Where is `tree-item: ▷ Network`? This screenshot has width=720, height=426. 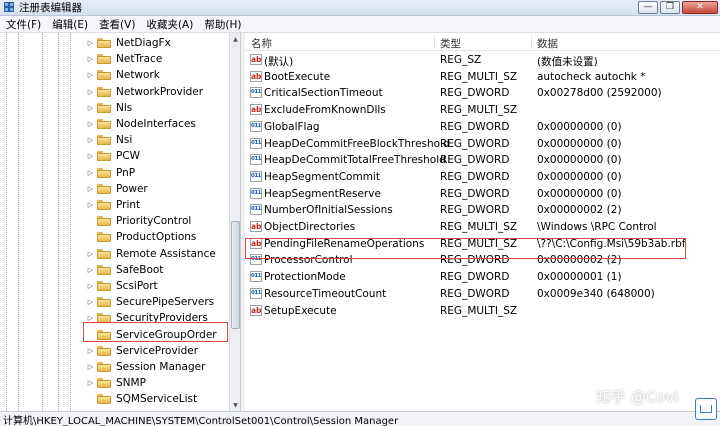 tree-item: ▷ Network is located at coordinates (123, 75).